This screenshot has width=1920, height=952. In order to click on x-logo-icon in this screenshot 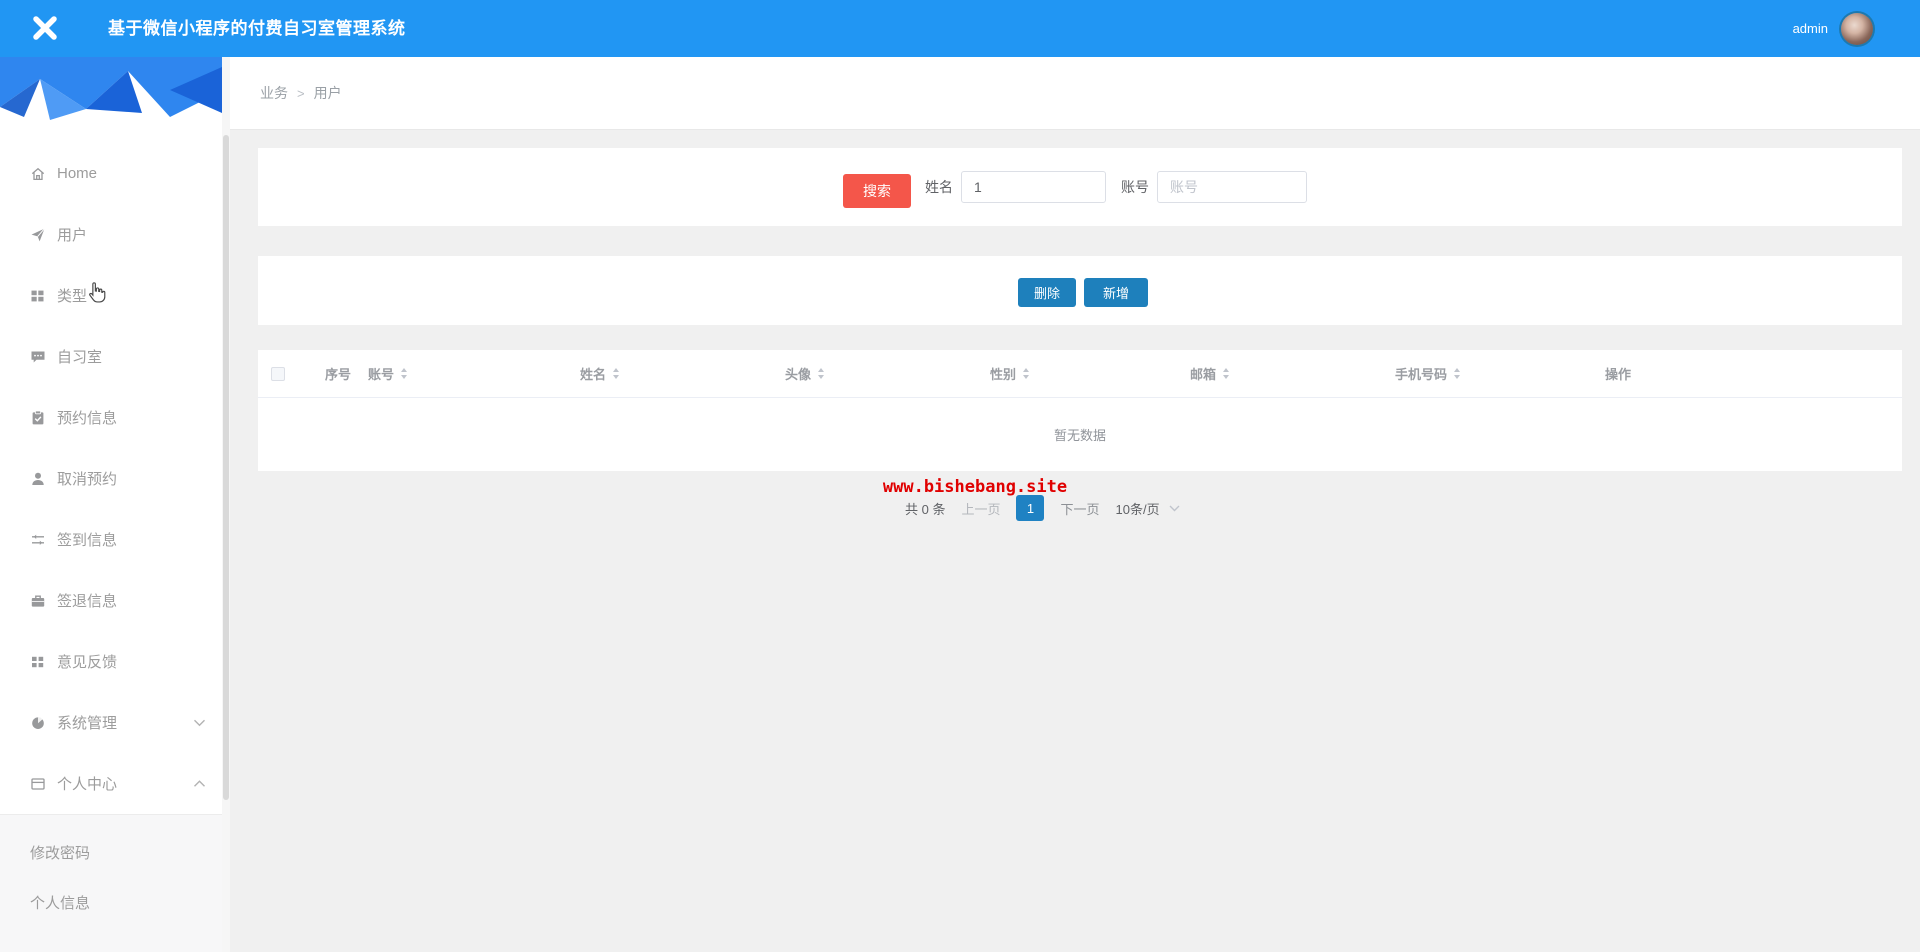, I will do `click(45, 28)`.